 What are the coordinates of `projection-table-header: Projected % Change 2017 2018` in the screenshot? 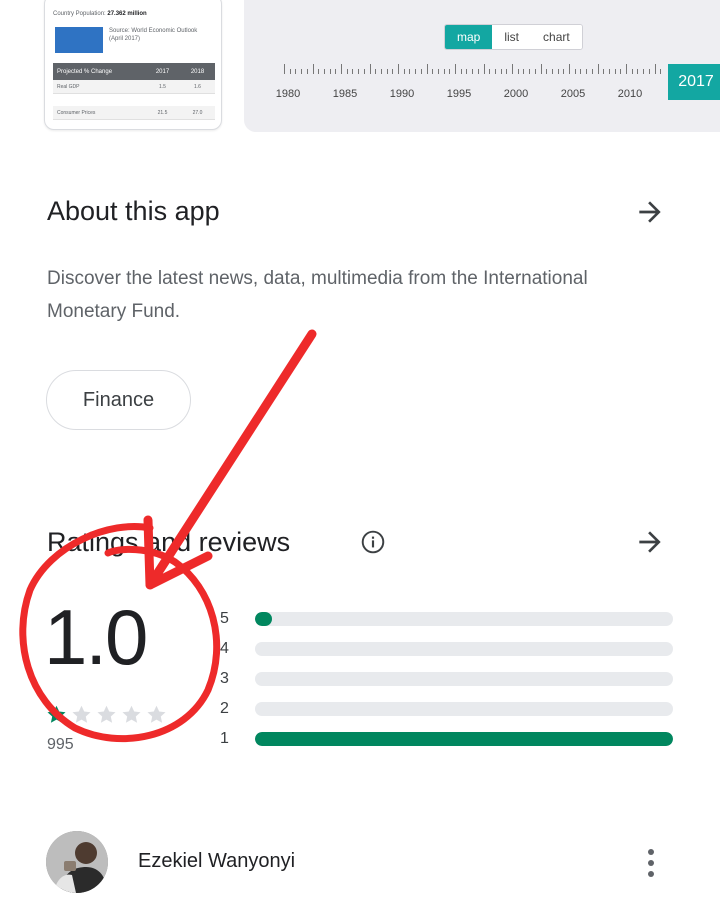 It's located at (134, 71).